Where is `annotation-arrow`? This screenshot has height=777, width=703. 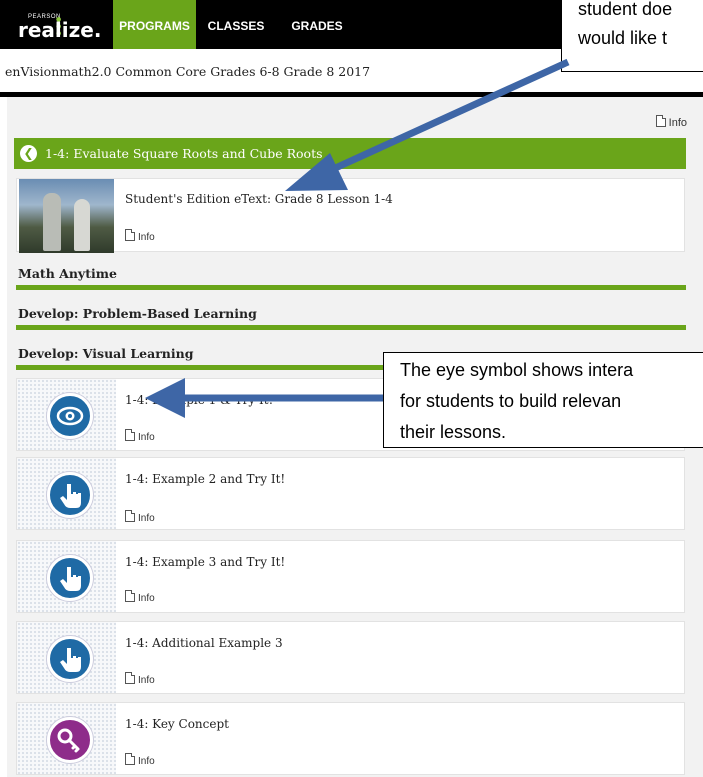 annotation-arrow is located at coordinates (444, 118).